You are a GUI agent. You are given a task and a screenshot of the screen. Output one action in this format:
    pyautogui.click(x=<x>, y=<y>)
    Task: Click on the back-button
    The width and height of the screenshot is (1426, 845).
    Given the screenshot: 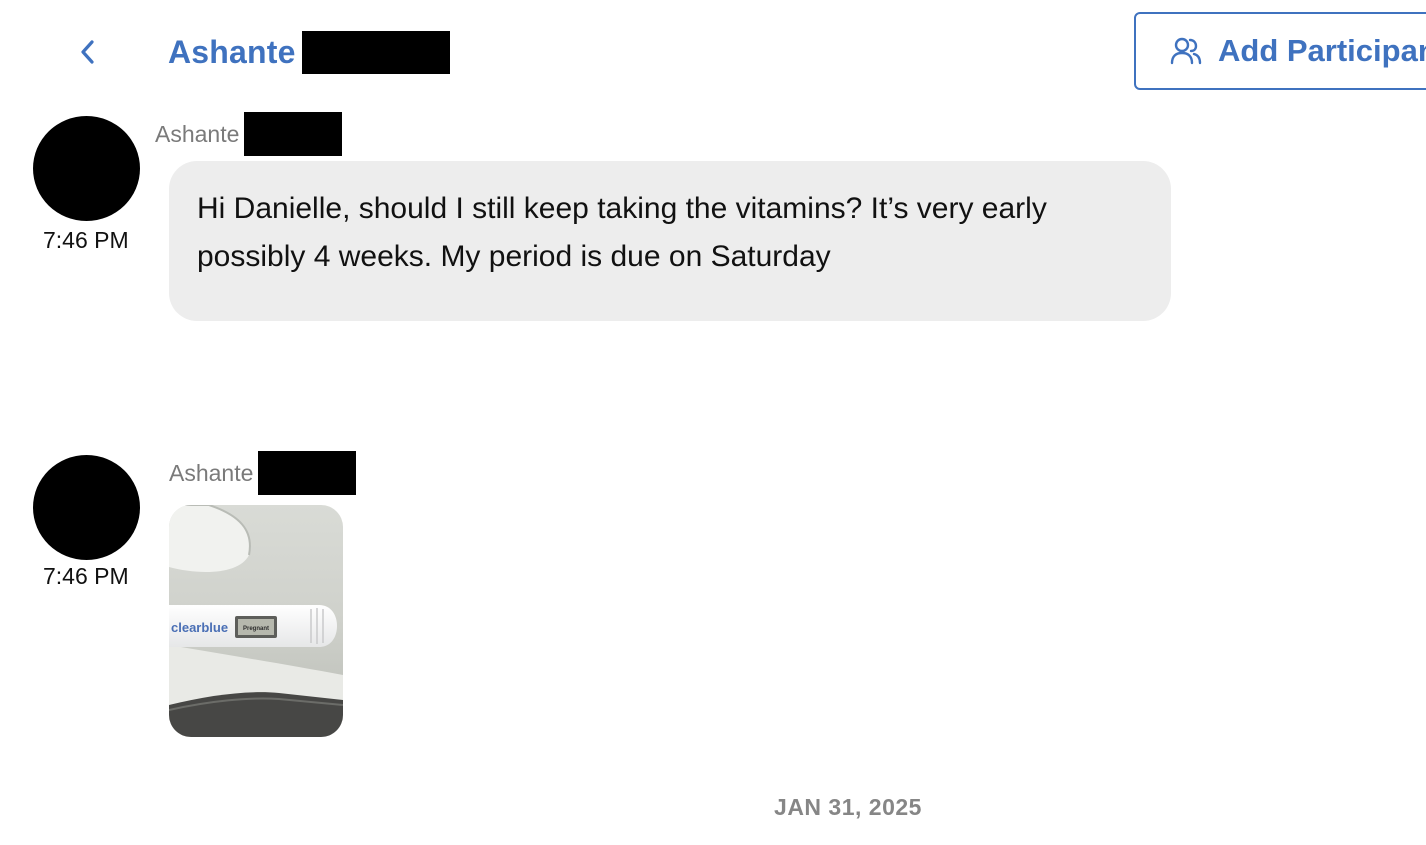 What is the action you would take?
    pyautogui.click(x=88, y=52)
    